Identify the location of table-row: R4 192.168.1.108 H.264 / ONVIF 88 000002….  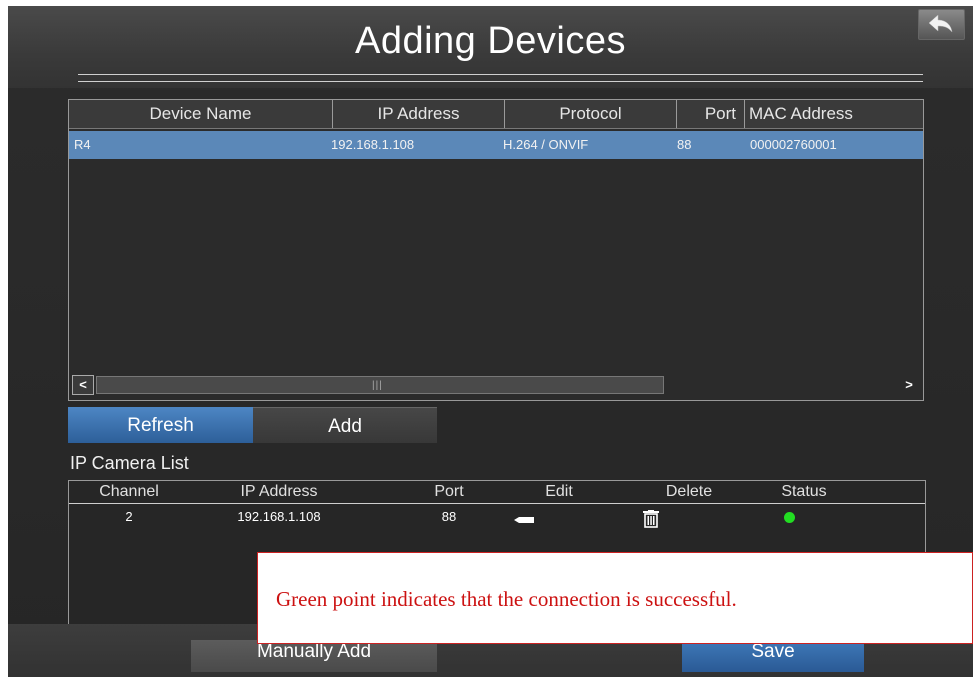
(496, 145).